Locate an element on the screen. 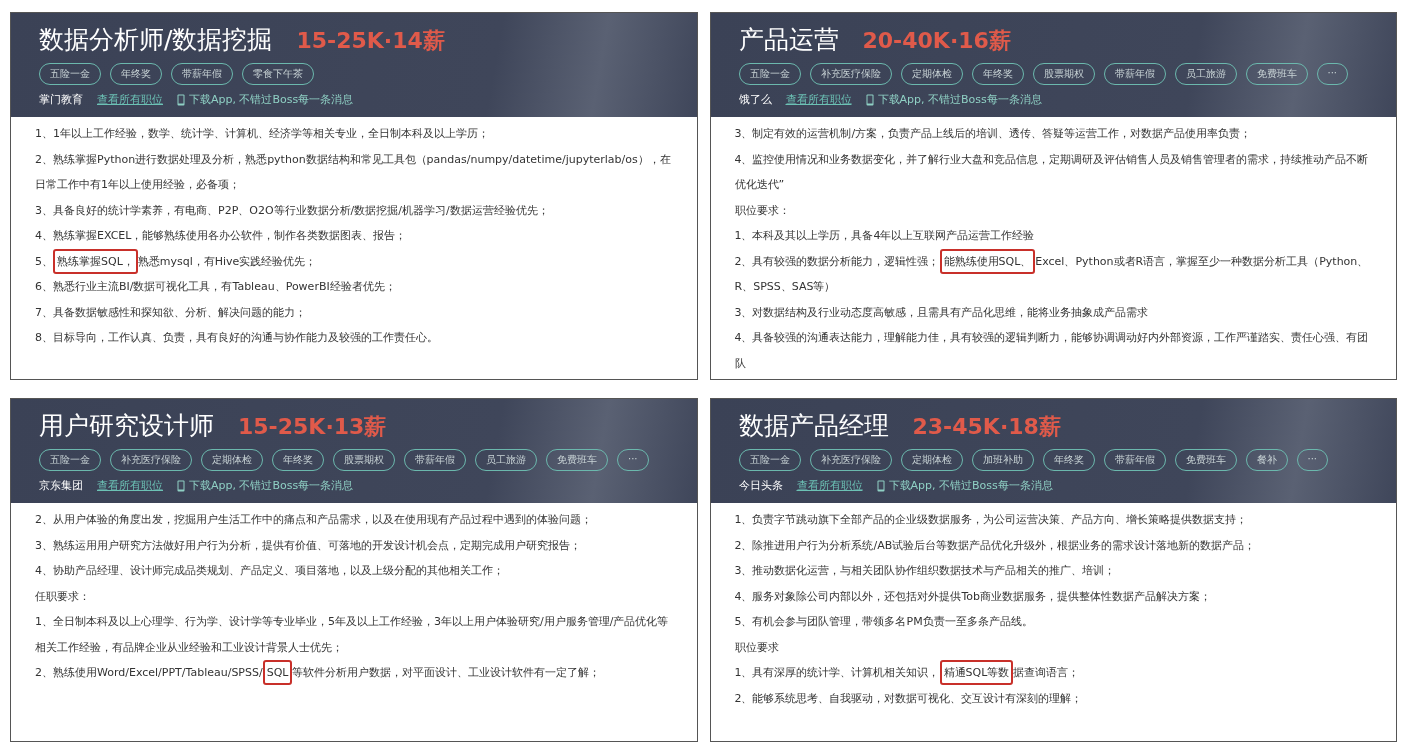  requirement-line: 1、负责字节跳动旗下全部产品的企业级数据服务，为公司运营决策、产品方向、增长策略提供数据支持； is located at coordinates (991, 520).